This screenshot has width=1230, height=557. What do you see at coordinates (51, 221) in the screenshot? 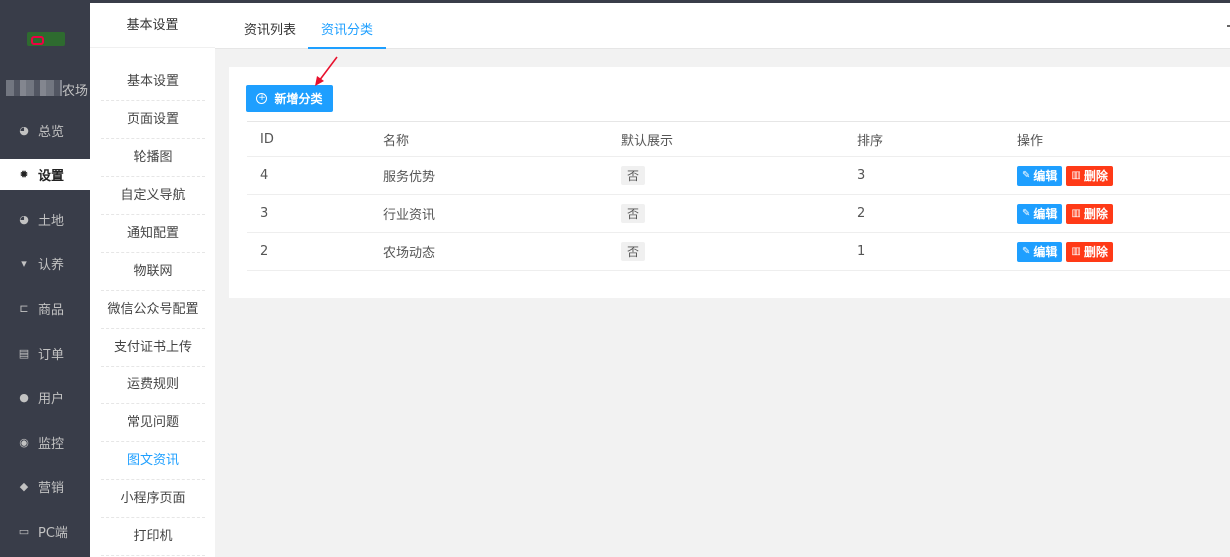
I see `nav-label: 土地` at bounding box center [51, 221].